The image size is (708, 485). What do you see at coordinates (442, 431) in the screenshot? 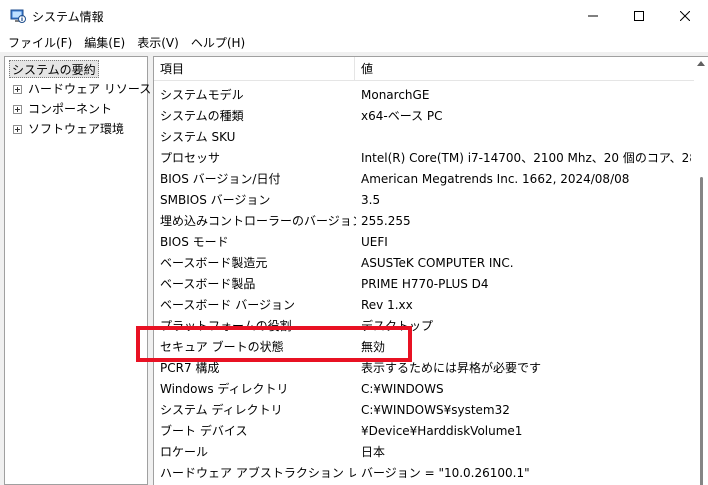
I see `row-value: ¥Device¥HarddiskVolume1` at bounding box center [442, 431].